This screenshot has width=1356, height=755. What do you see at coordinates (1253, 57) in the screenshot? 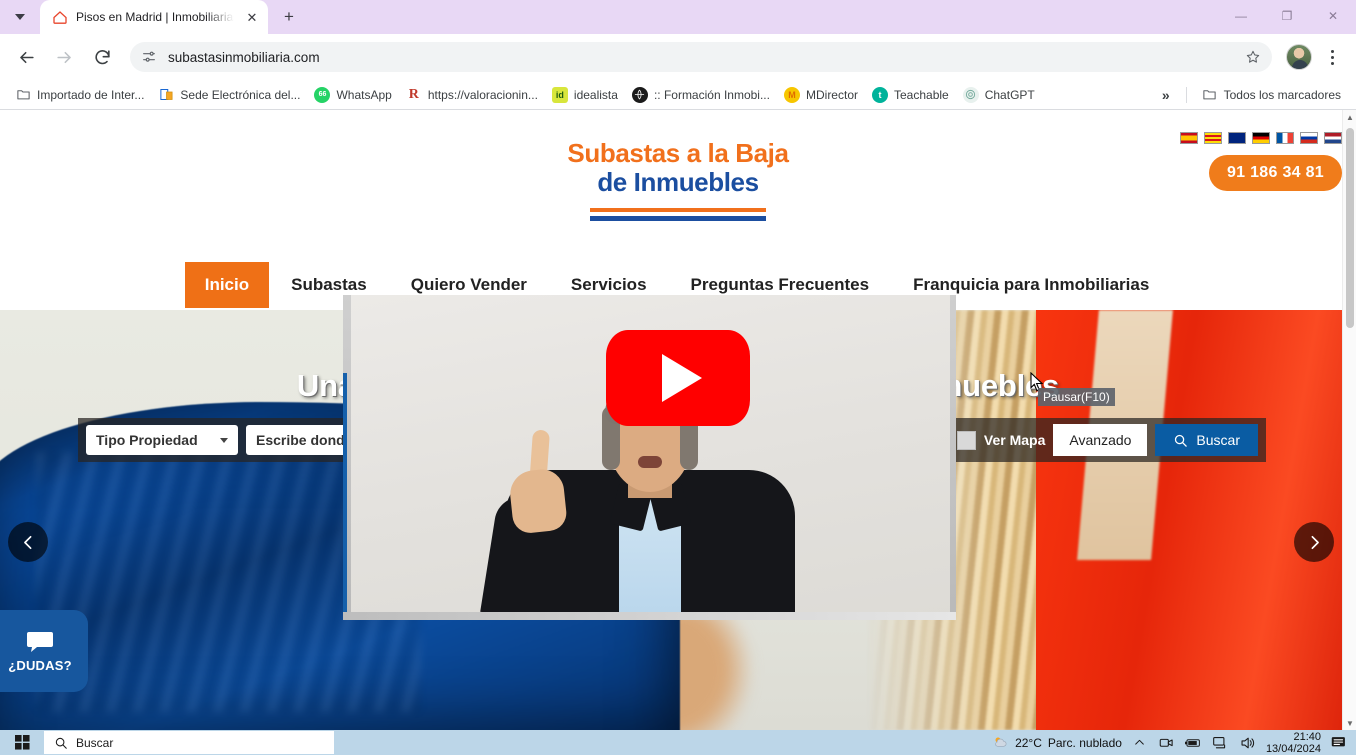
I see `bookmark-star-icon` at bounding box center [1253, 57].